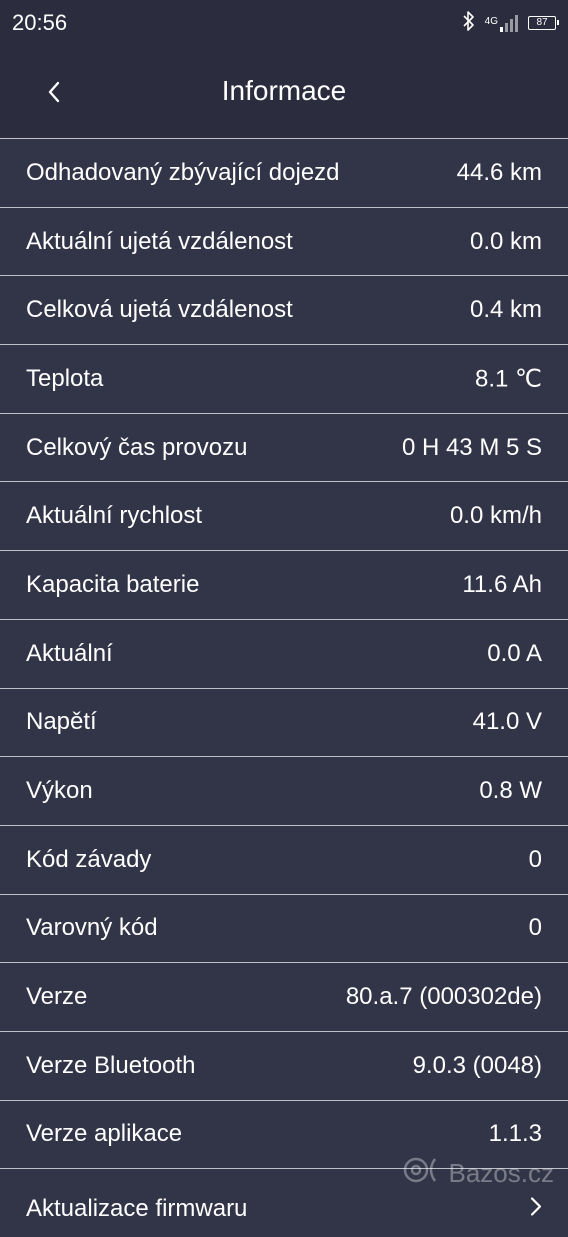  Describe the element at coordinates (284, 516) in the screenshot. I see `info-row: Aktuální rychlost 0.0 km/h` at that location.